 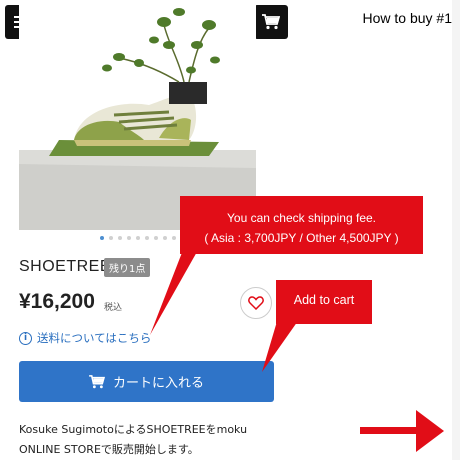 What do you see at coordinates (456, 230) in the screenshot?
I see `page-edge` at bounding box center [456, 230].